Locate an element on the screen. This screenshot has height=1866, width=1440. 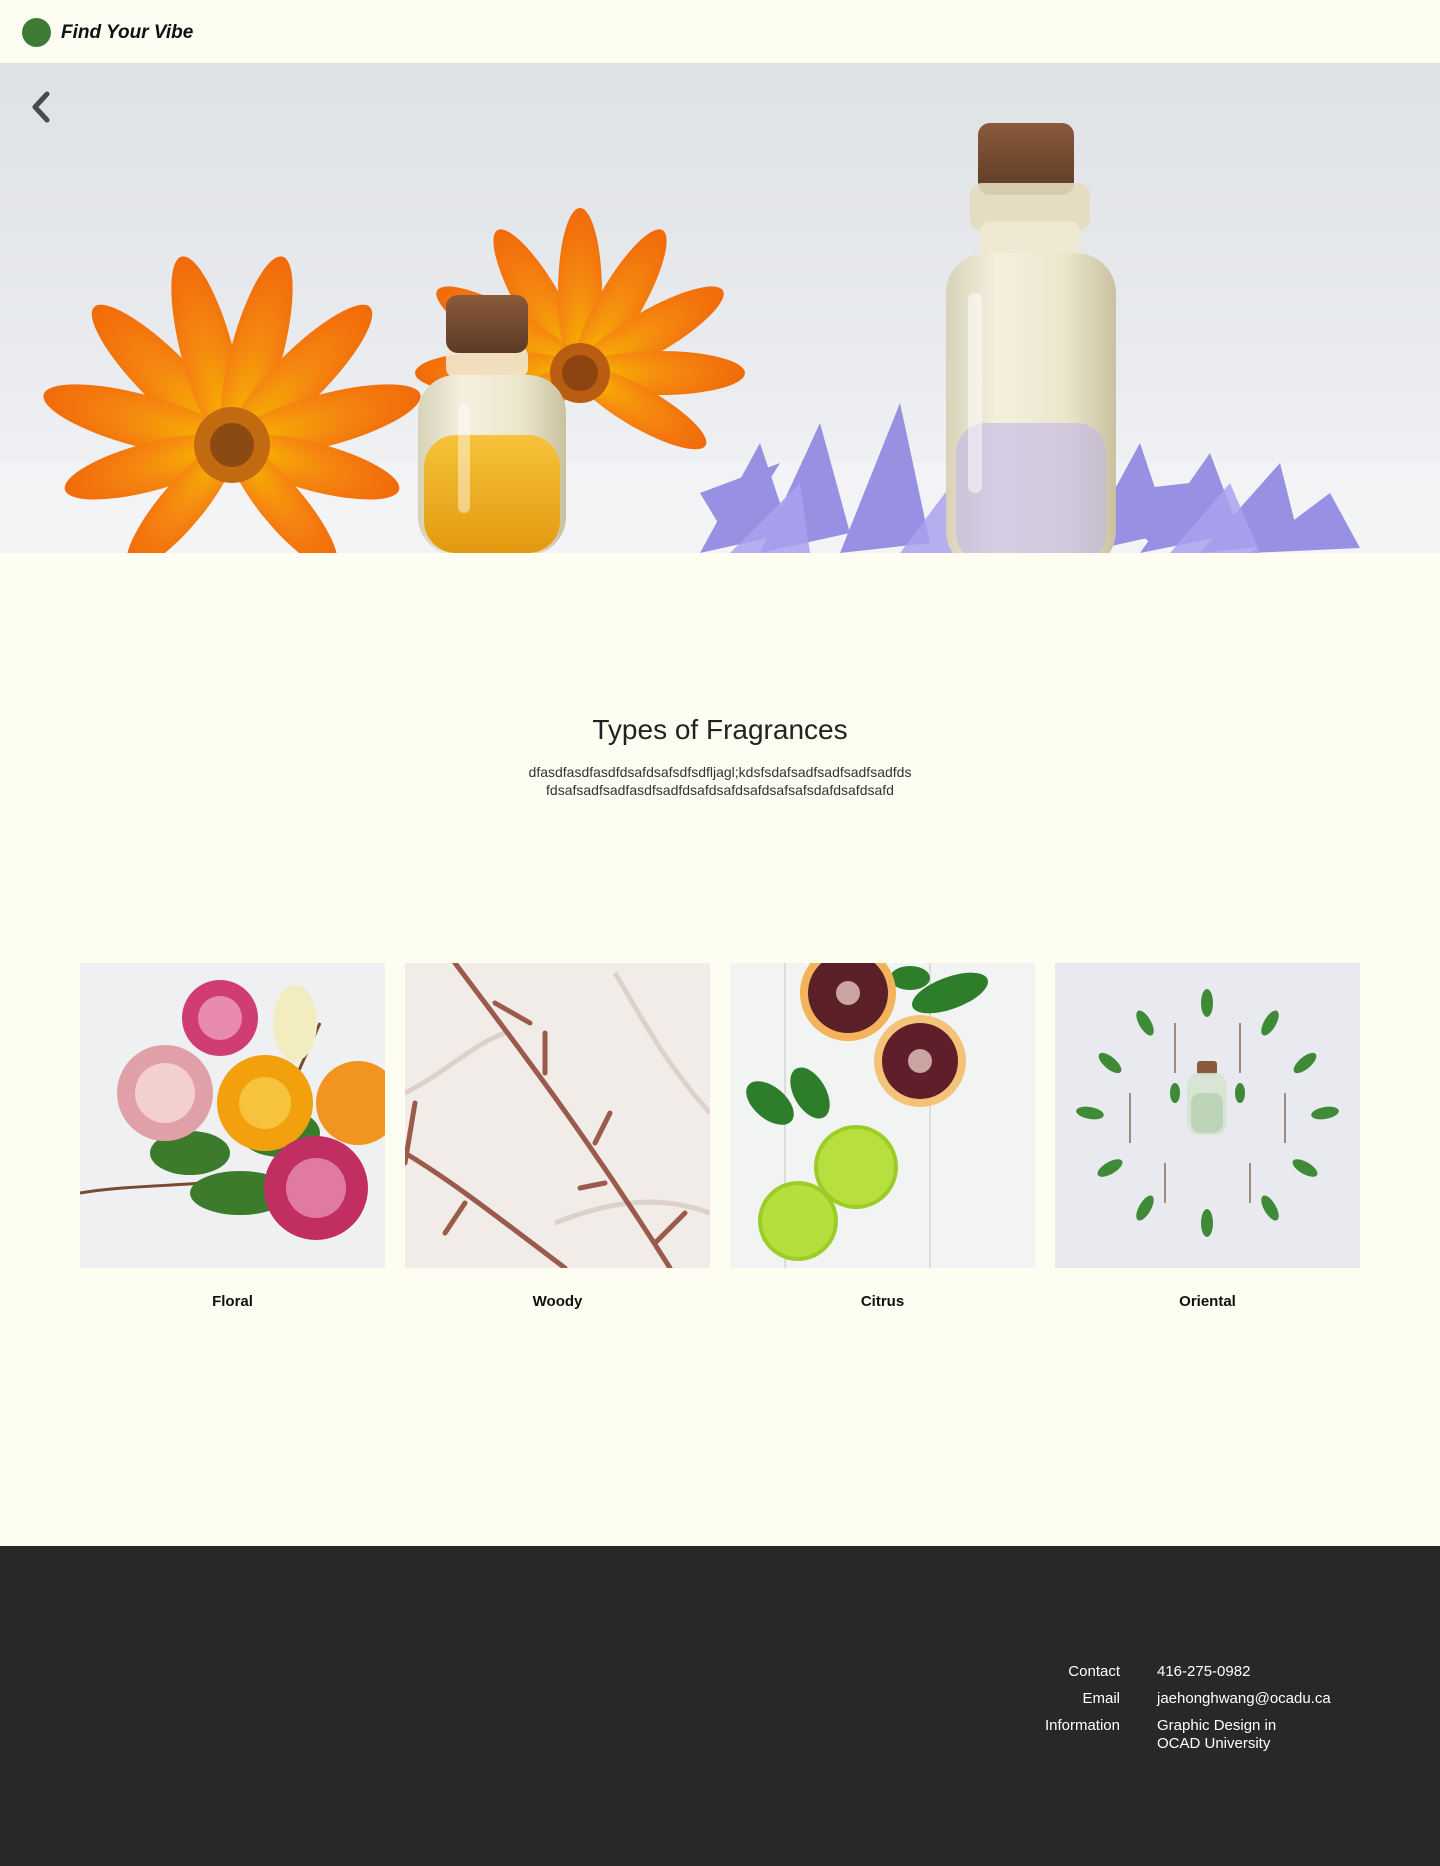
email-link: jaehonghwang@ocadu.ca is located at coordinates (1244, 1699).